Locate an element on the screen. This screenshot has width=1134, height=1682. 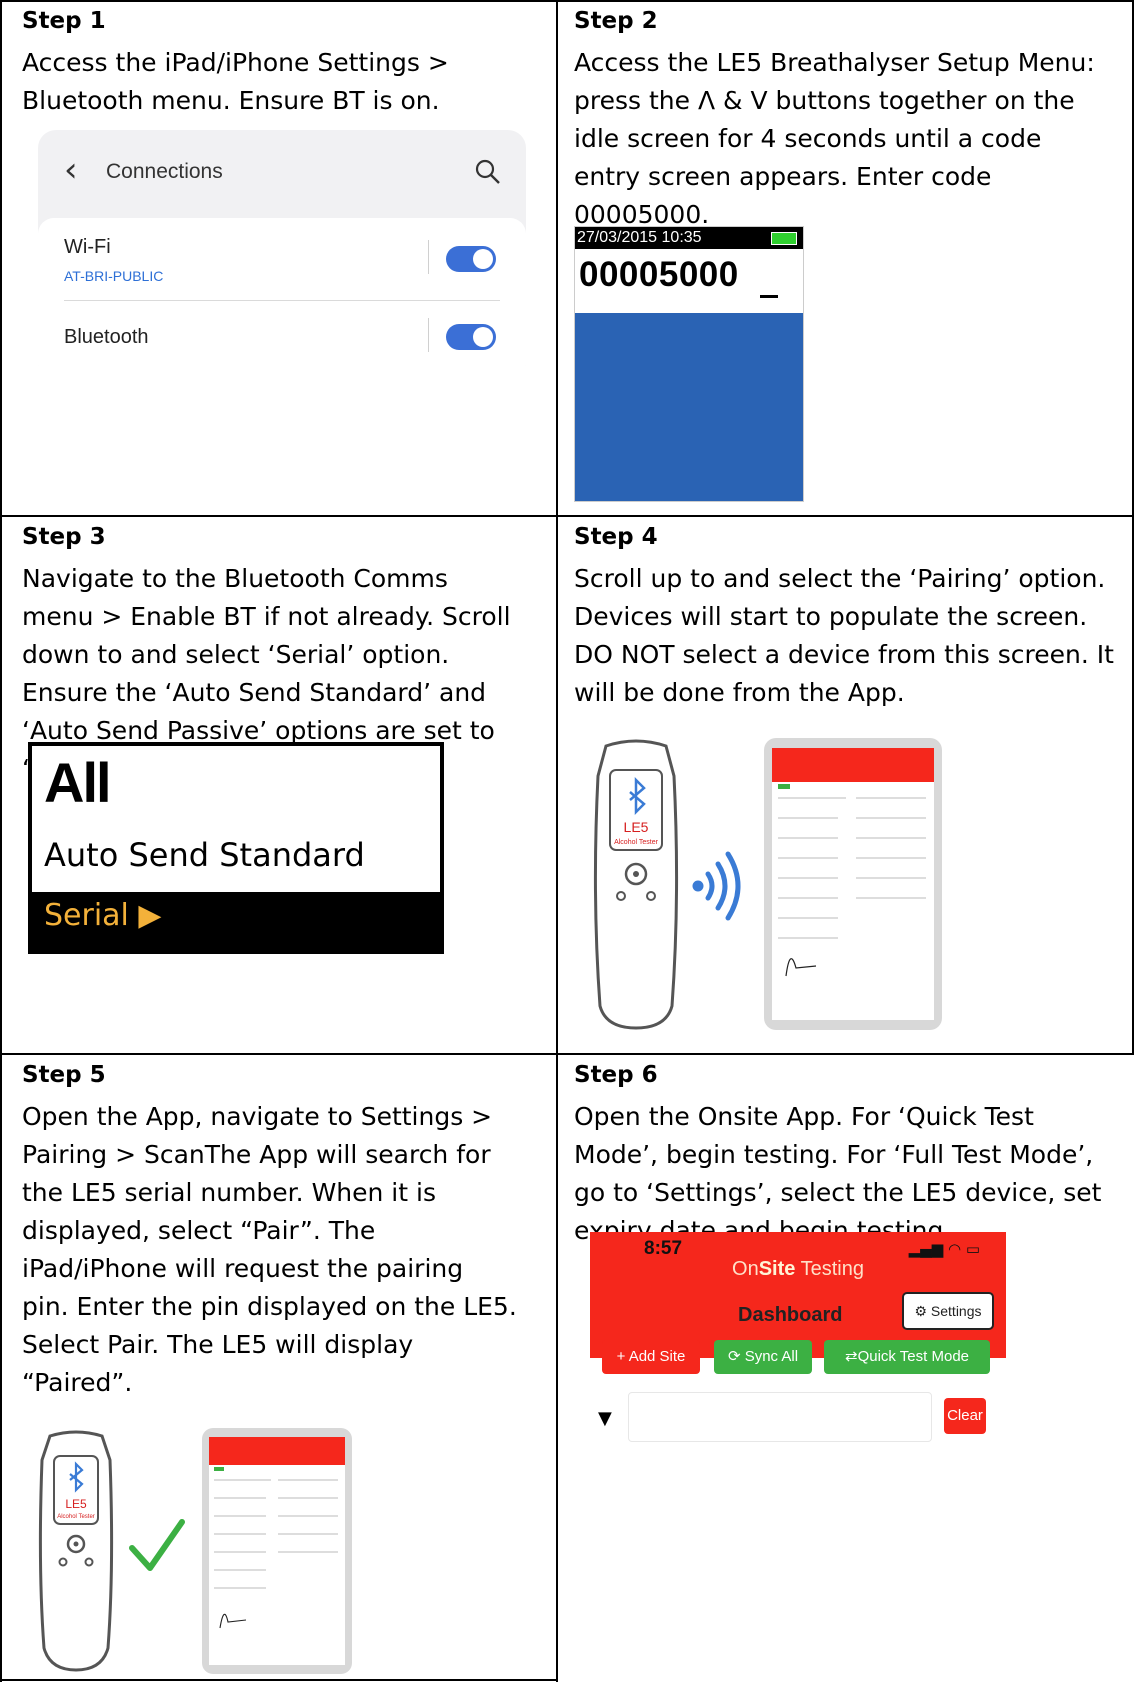
wifi-network-name: AT-BRI-PUBLIC is located at coordinates (114, 276).